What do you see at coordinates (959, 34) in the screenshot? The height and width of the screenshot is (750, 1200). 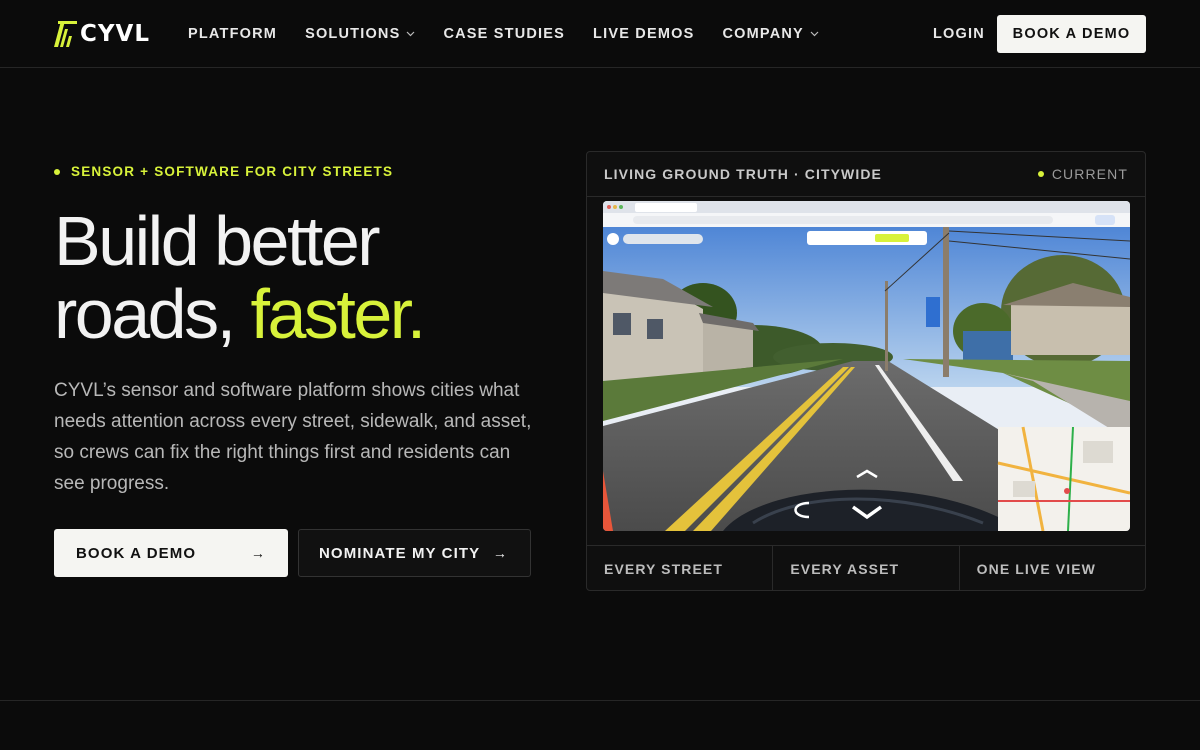 I see `login-link: LOGIN` at bounding box center [959, 34].